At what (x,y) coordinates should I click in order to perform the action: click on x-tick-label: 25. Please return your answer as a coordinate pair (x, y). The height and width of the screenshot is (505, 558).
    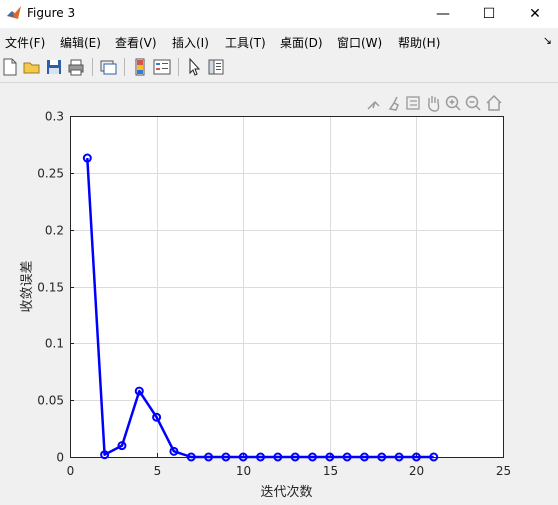
    Looking at the image, I should click on (503, 471).